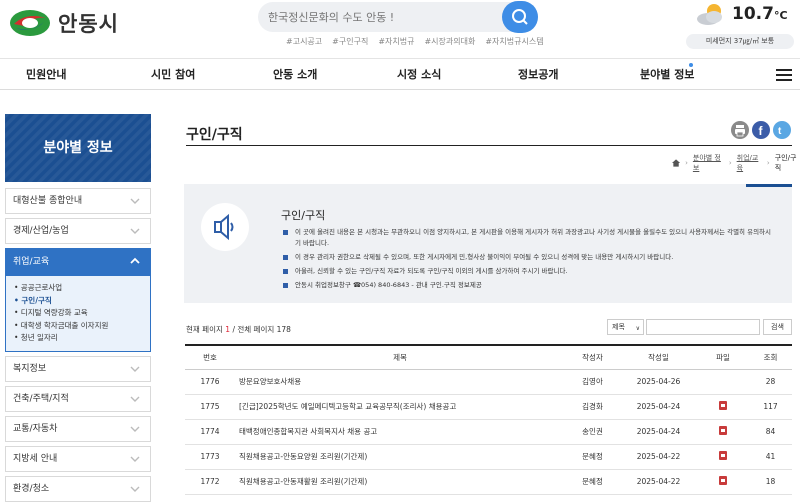 The height and width of the screenshot is (504, 800). I want to click on tag-link: #자치법규, so click(396, 41).